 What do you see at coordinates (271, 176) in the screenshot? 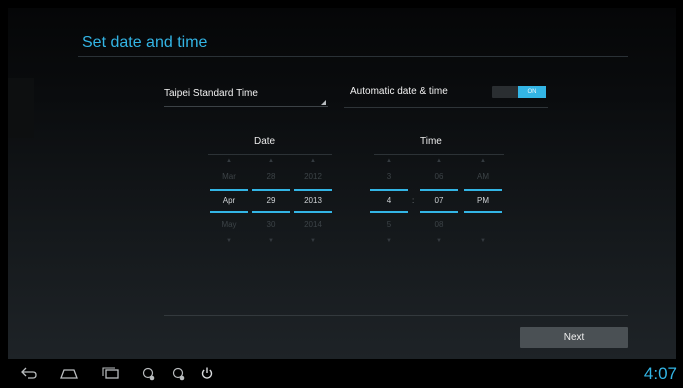
I see `day-prev: 28` at bounding box center [271, 176].